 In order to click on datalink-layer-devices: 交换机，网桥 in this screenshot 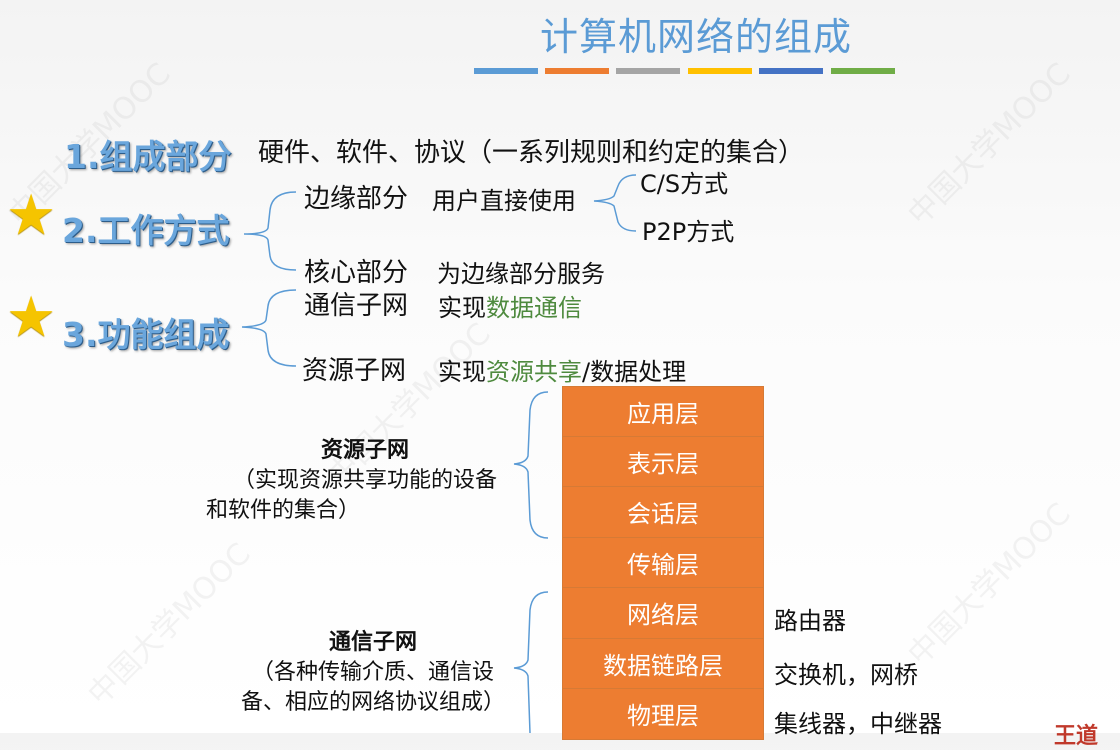, I will do `click(846, 675)`.